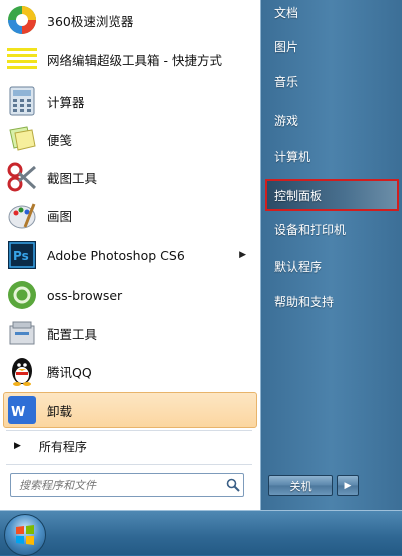 This screenshot has height=556, width=402. Describe the element at coordinates (22, 59) in the screenshot. I see `toolbox-shortcut-icon` at that location.